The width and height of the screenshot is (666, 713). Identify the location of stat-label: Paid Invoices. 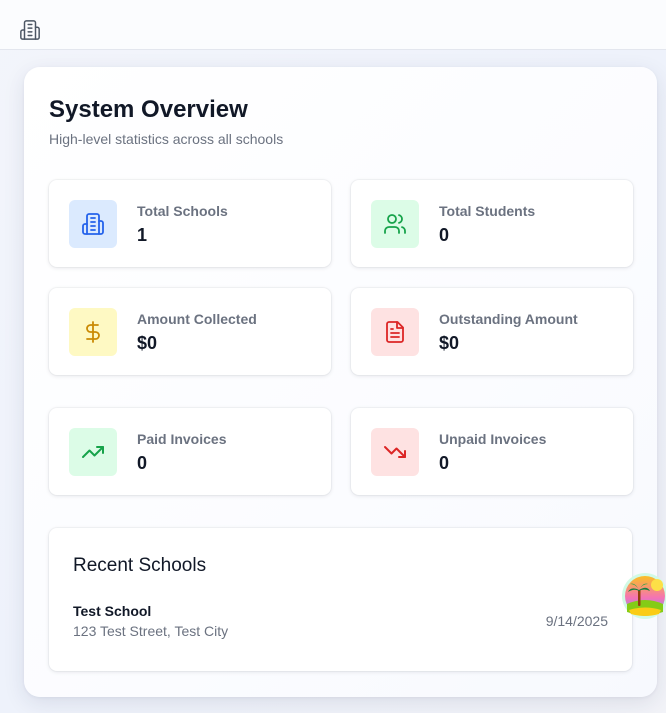
(182, 439).